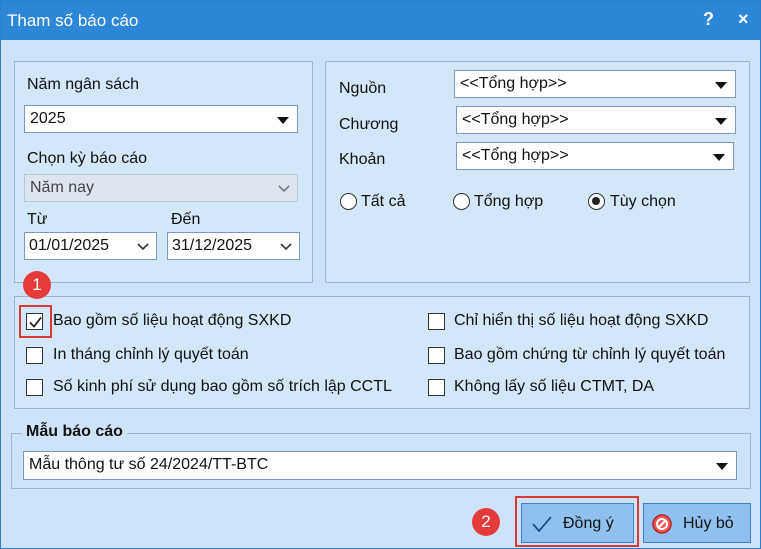  Describe the element at coordinates (554, 386) in the screenshot. I see `option-label: Không lấy số liệu CTMT, DA` at that location.